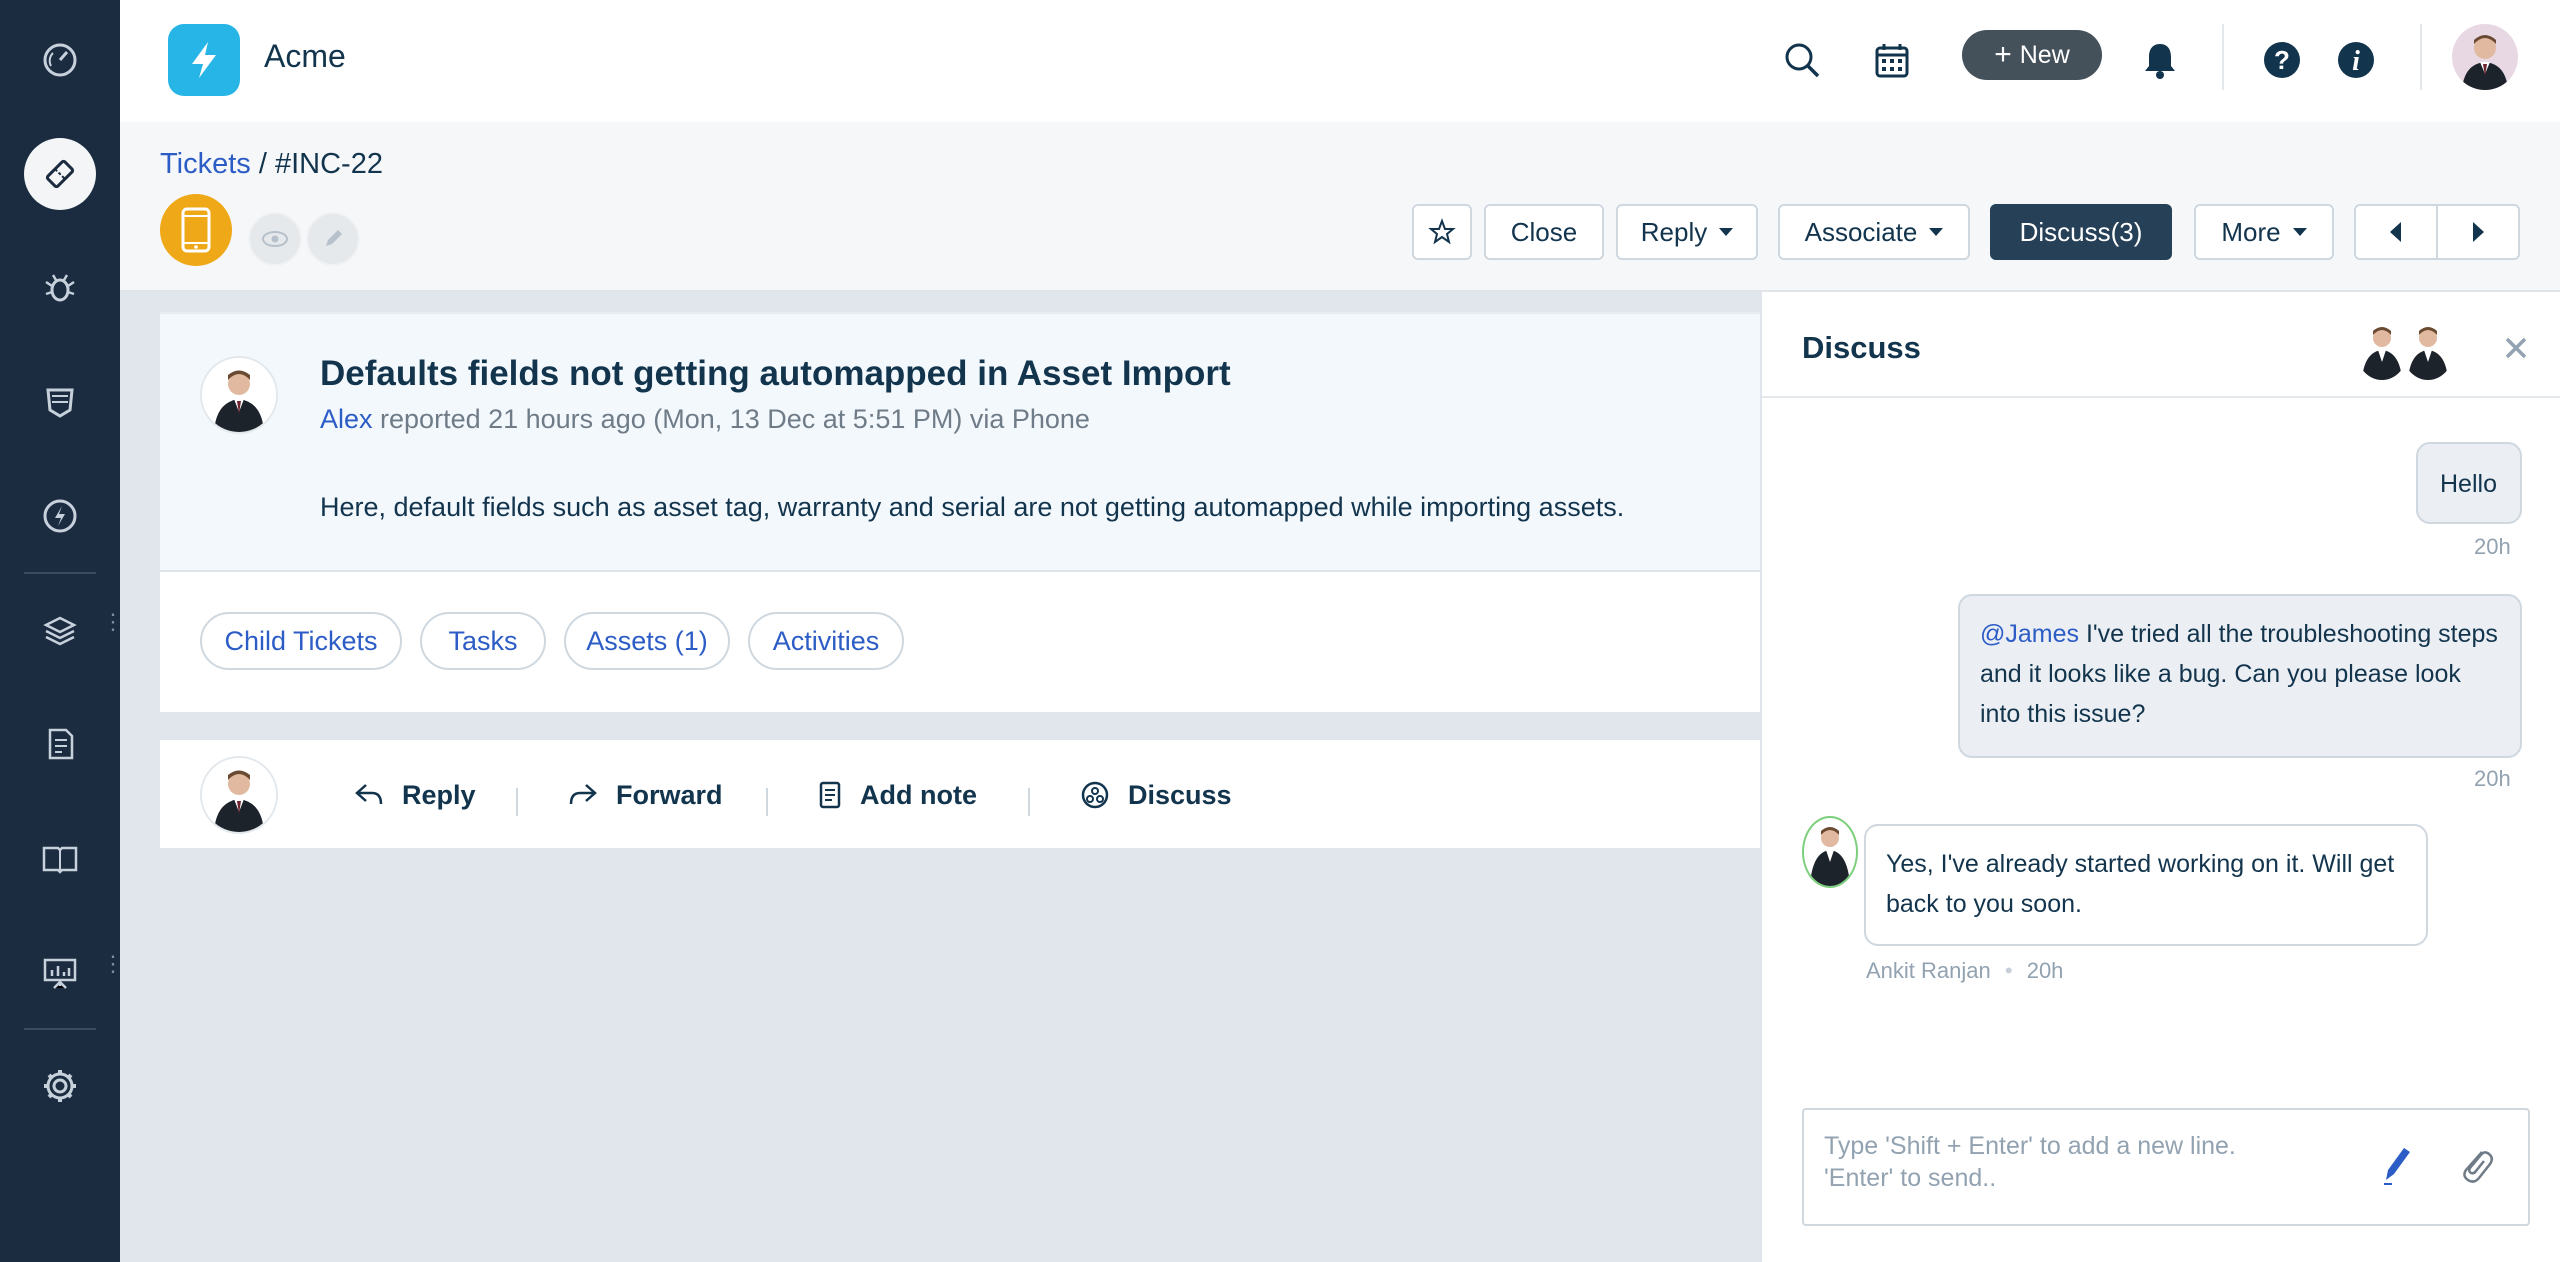  I want to click on star-button, so click(1442, 232).